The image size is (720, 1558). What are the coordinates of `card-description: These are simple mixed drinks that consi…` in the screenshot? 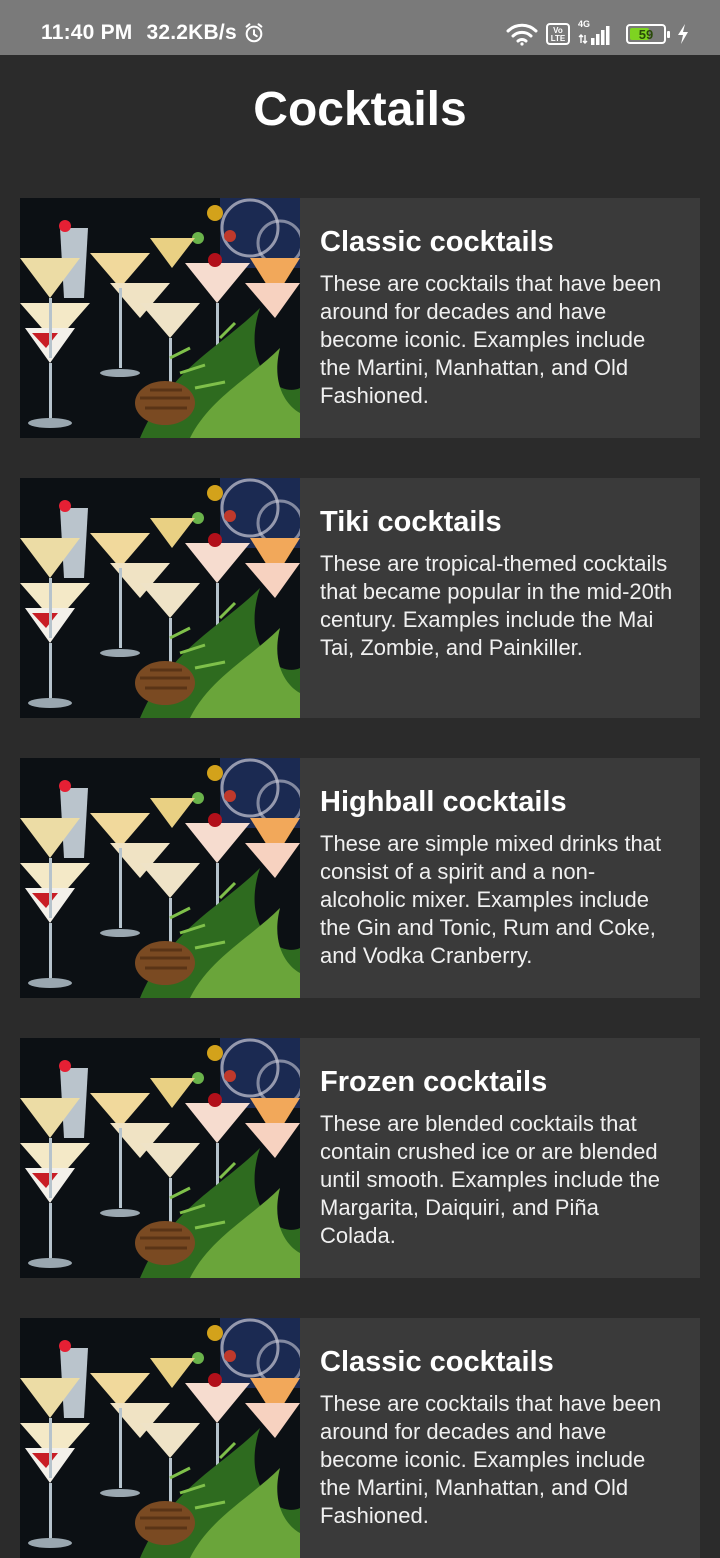 It's located at (491, 899).